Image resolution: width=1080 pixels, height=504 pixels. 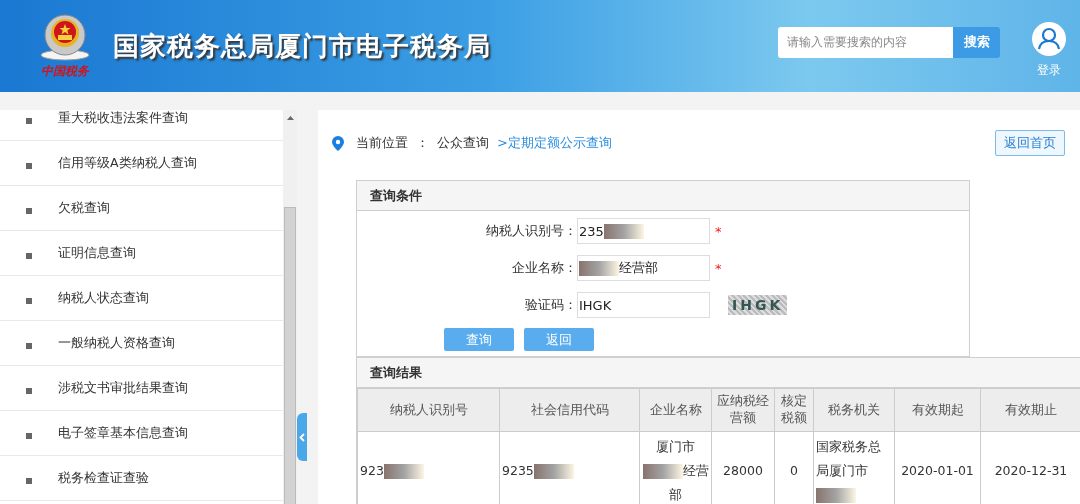 What do you see at coordinates (123, 118) in the screenshot?
I see `sidebar-item-label: 重大税收违法案件查询` at bounding box center [123, 118].